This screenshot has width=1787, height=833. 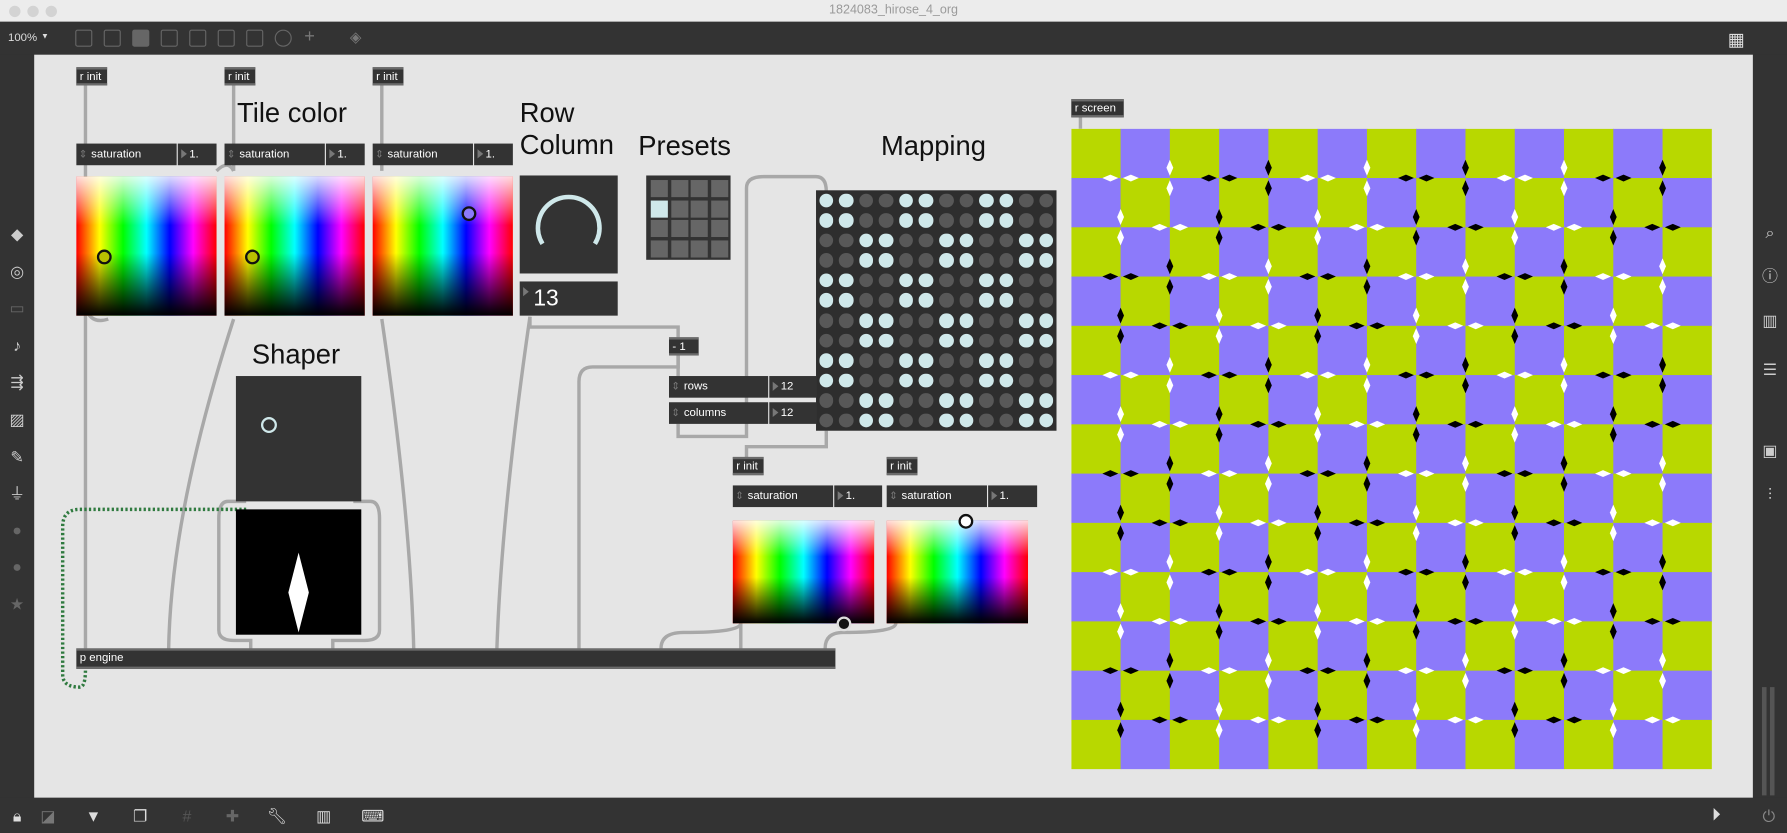 What do you see at coordinates (1013, 496) in the screenshot?
I see `saturation-number: 1.` at bounding box center [1013, 496].